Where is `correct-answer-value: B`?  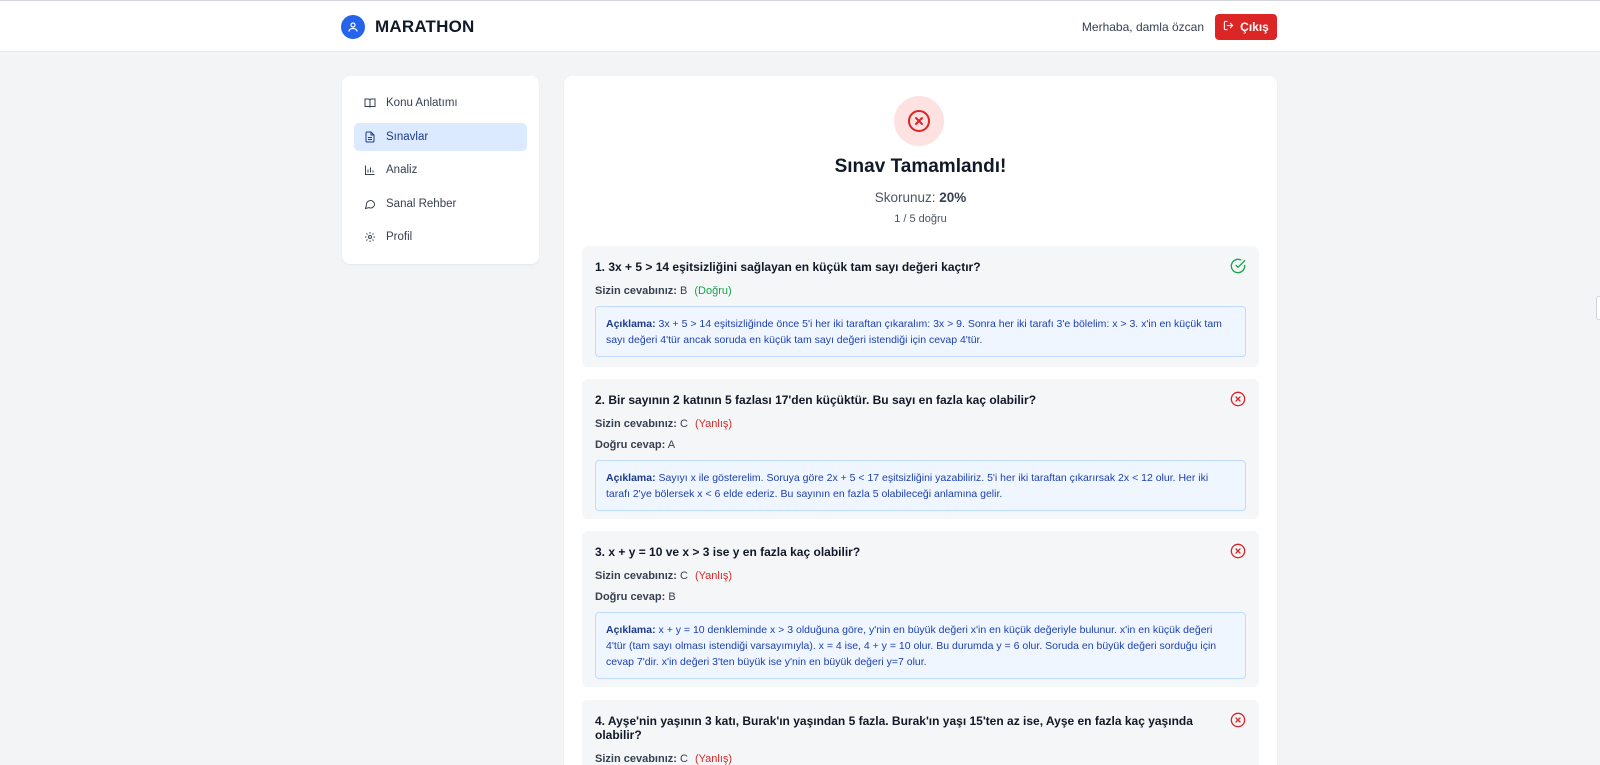 correct-answer-value: B is located at coordinates (672, 597).